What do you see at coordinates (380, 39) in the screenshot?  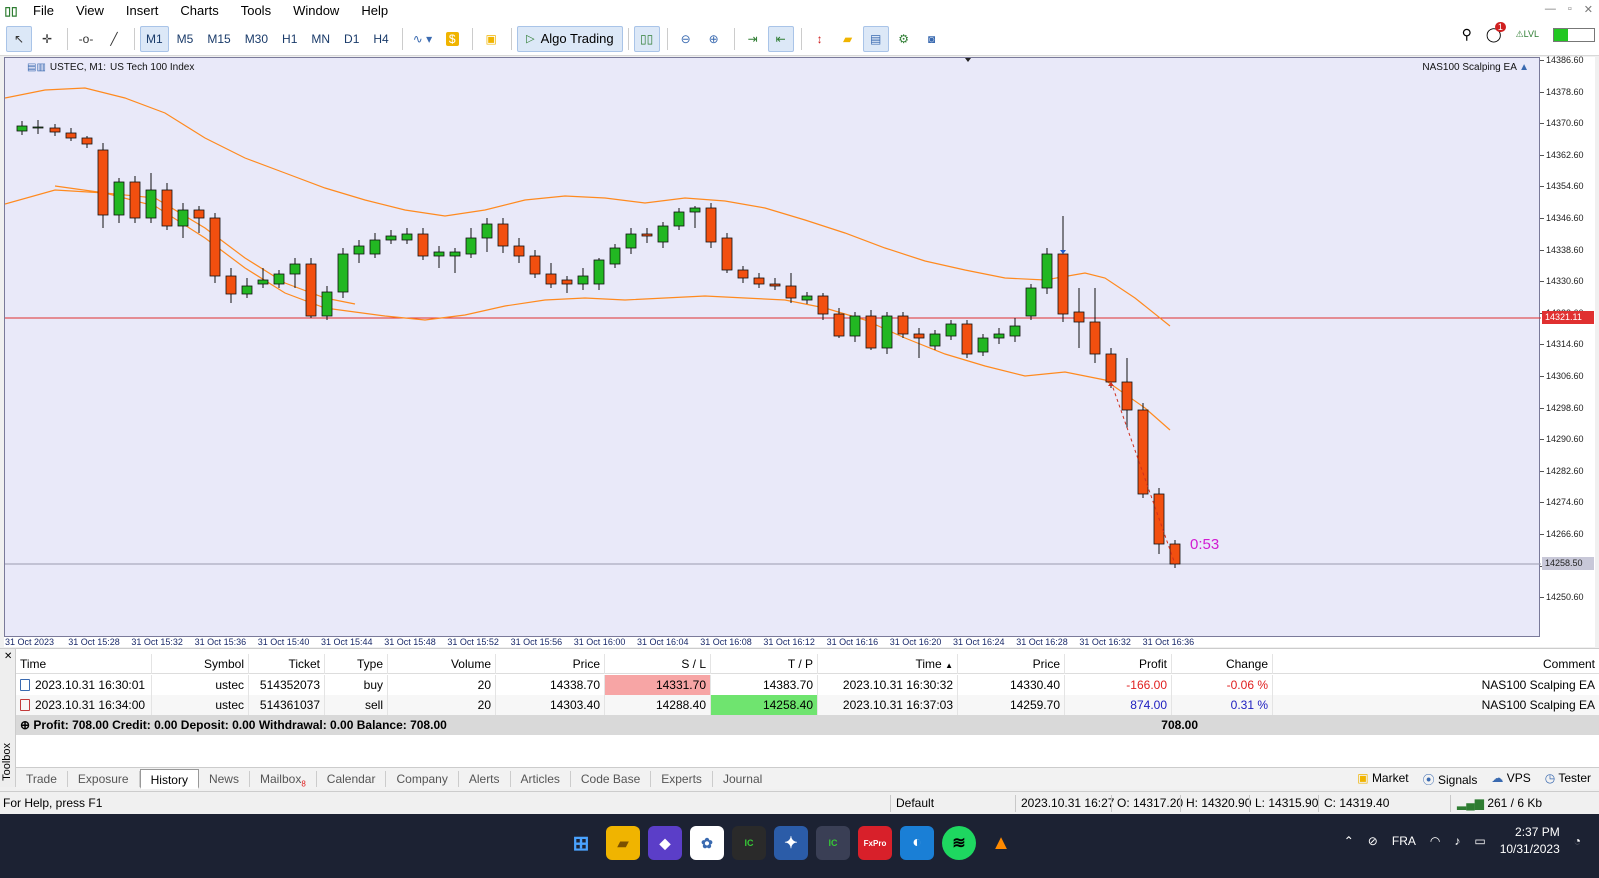 I see `timeframe-h4: H4` at bounding box center [380, 39].